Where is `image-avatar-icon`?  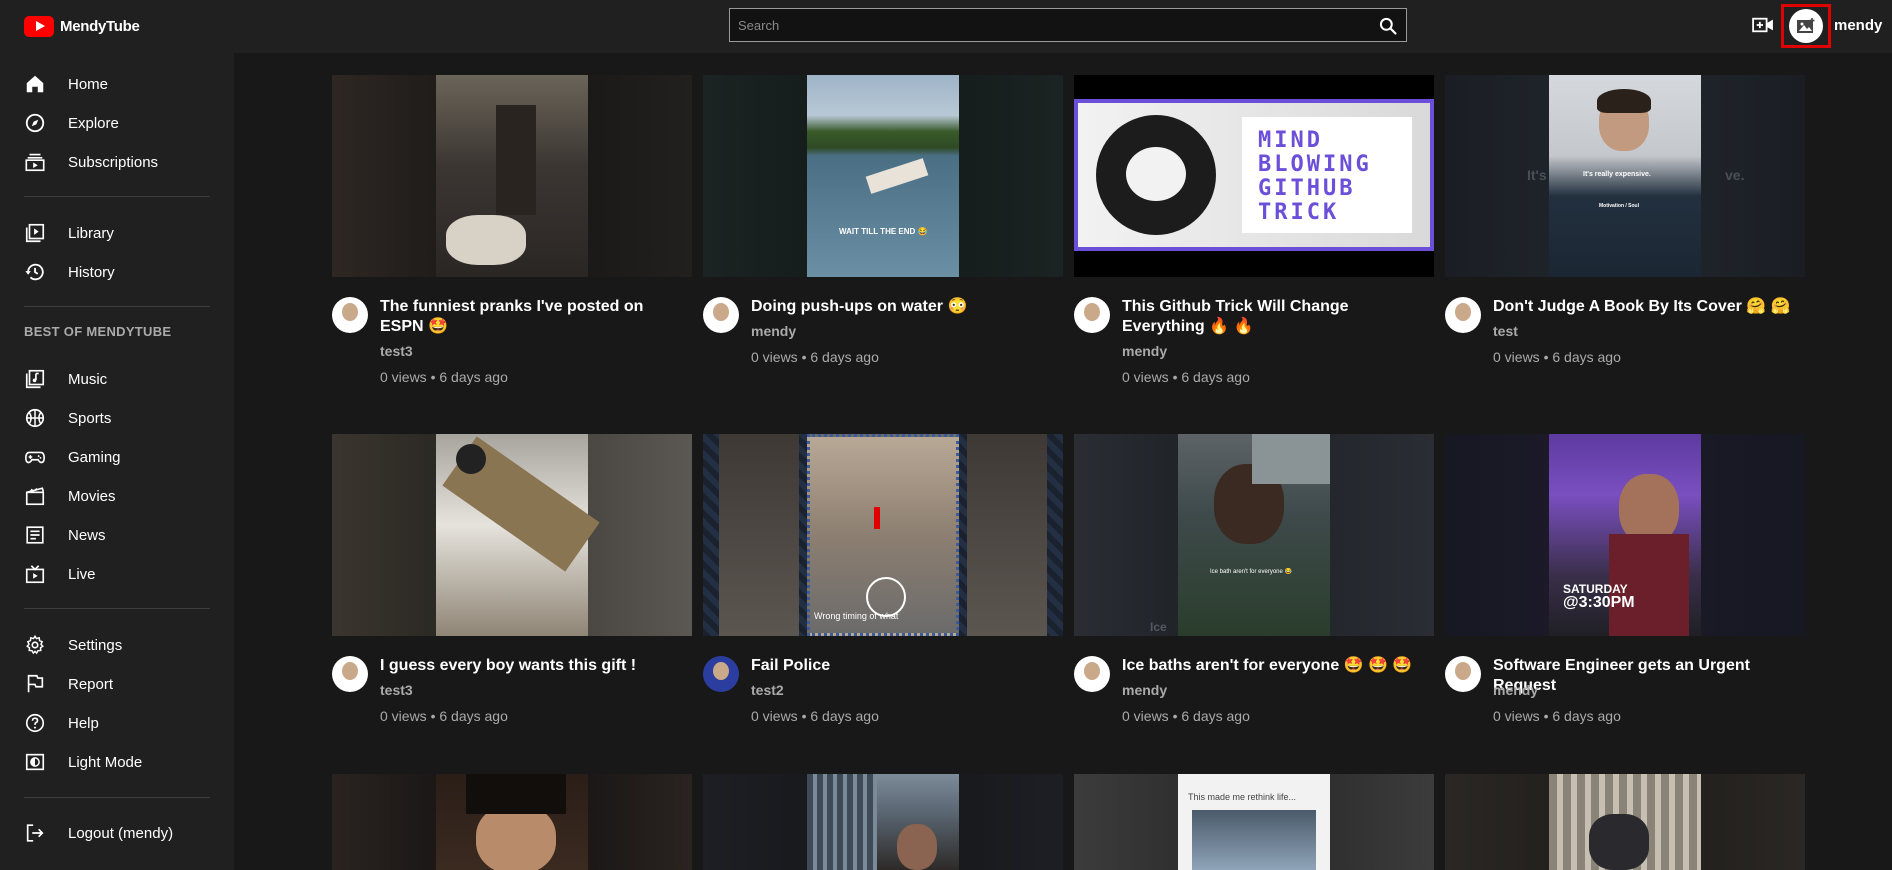
image-avatar-icon is located at coordinates (1806, 25).